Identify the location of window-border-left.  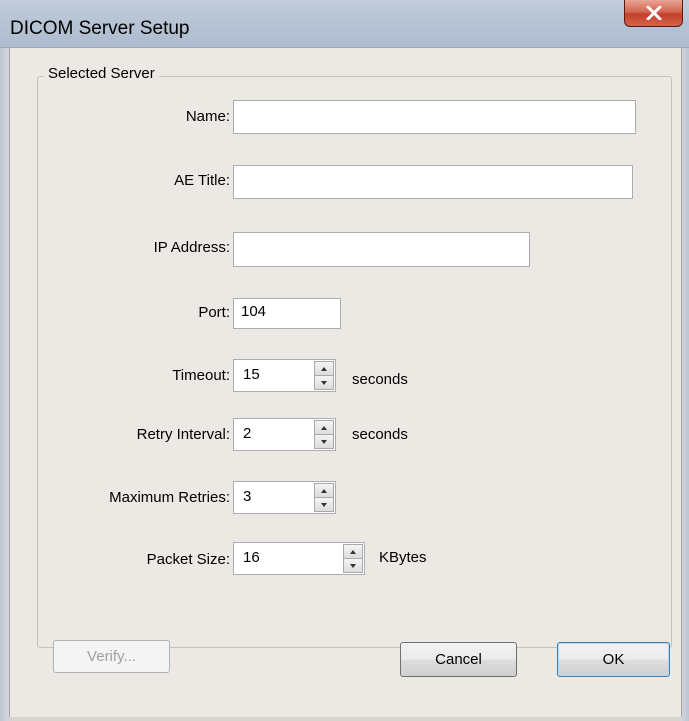
(4, 384).